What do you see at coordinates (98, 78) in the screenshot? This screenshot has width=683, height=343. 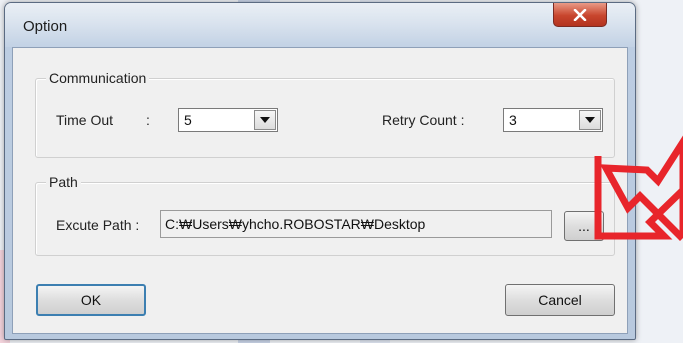 I see `communication-group-label: Communication` at bounding box center [98, 78].